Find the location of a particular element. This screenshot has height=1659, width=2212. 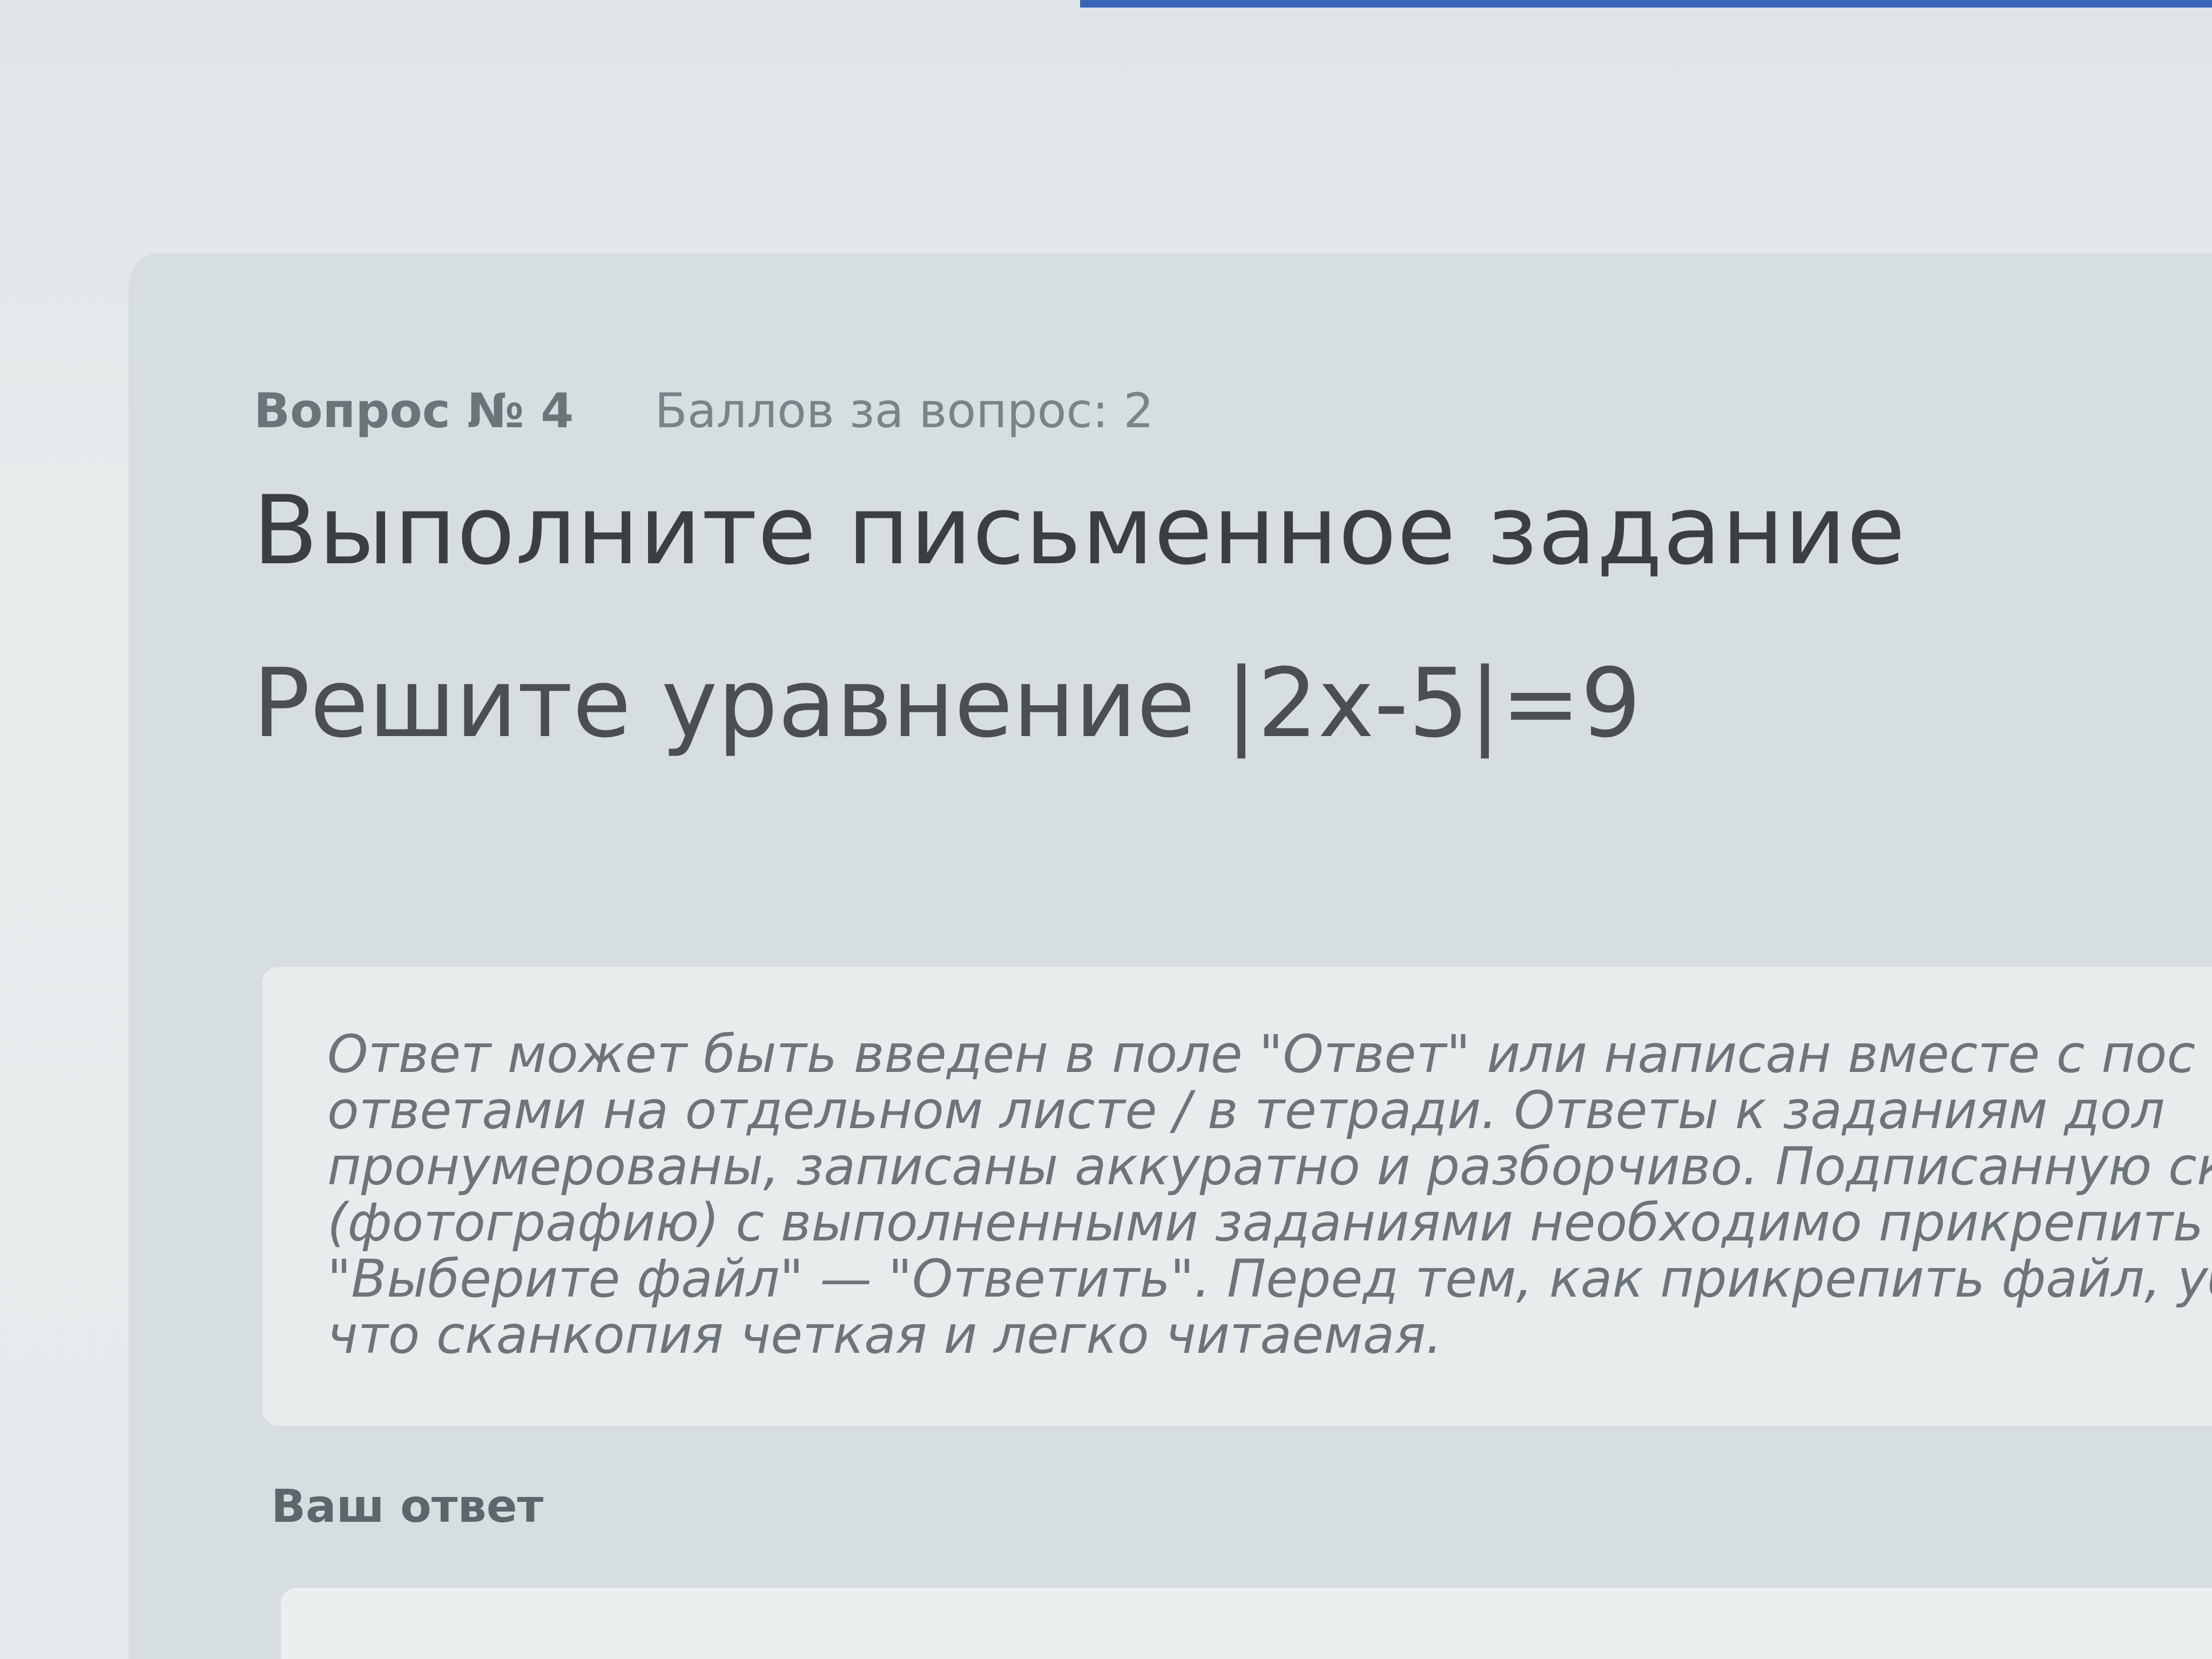

task-text: Решите уравнение |2x-5|=9 is located at coordinates (947, 703).